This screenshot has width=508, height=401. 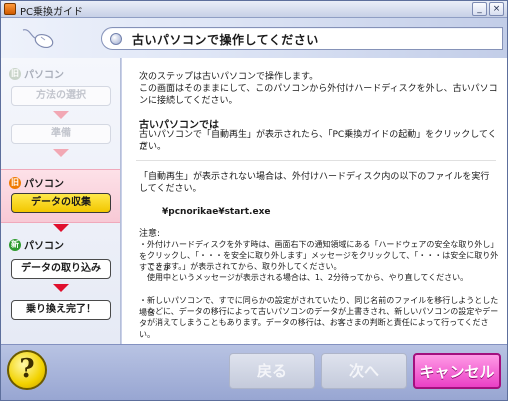 I want to click on section-new-pc: 新 パソコン, so click(x=36, y=244).